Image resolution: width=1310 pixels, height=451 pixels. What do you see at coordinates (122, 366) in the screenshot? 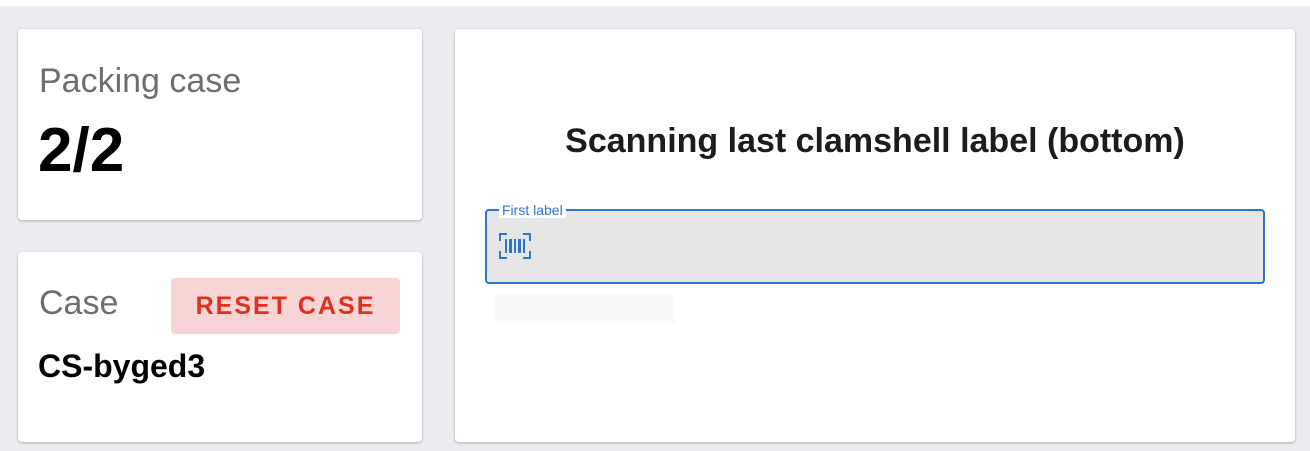
I see `case-id: CS-byged3` at bounding box center [122, 366].